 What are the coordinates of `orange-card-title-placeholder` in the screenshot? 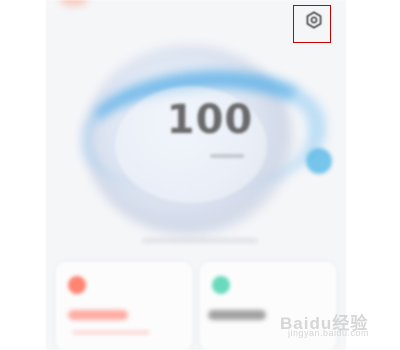 It's located at (98, 315).